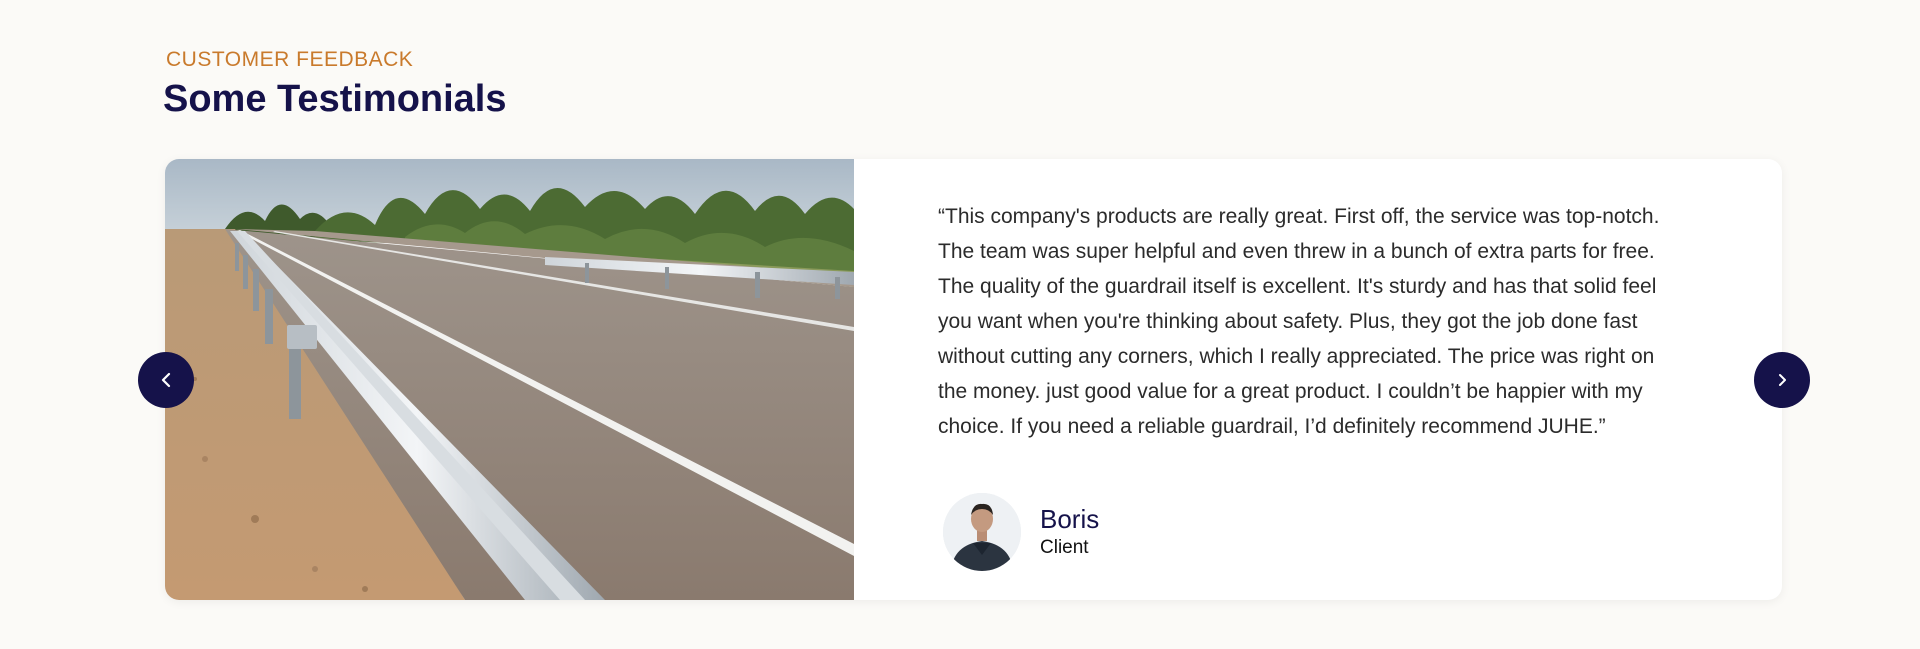 This screenshot has height=649, width=1920. I want to click on carousel-prev-button, so click(166, 380).